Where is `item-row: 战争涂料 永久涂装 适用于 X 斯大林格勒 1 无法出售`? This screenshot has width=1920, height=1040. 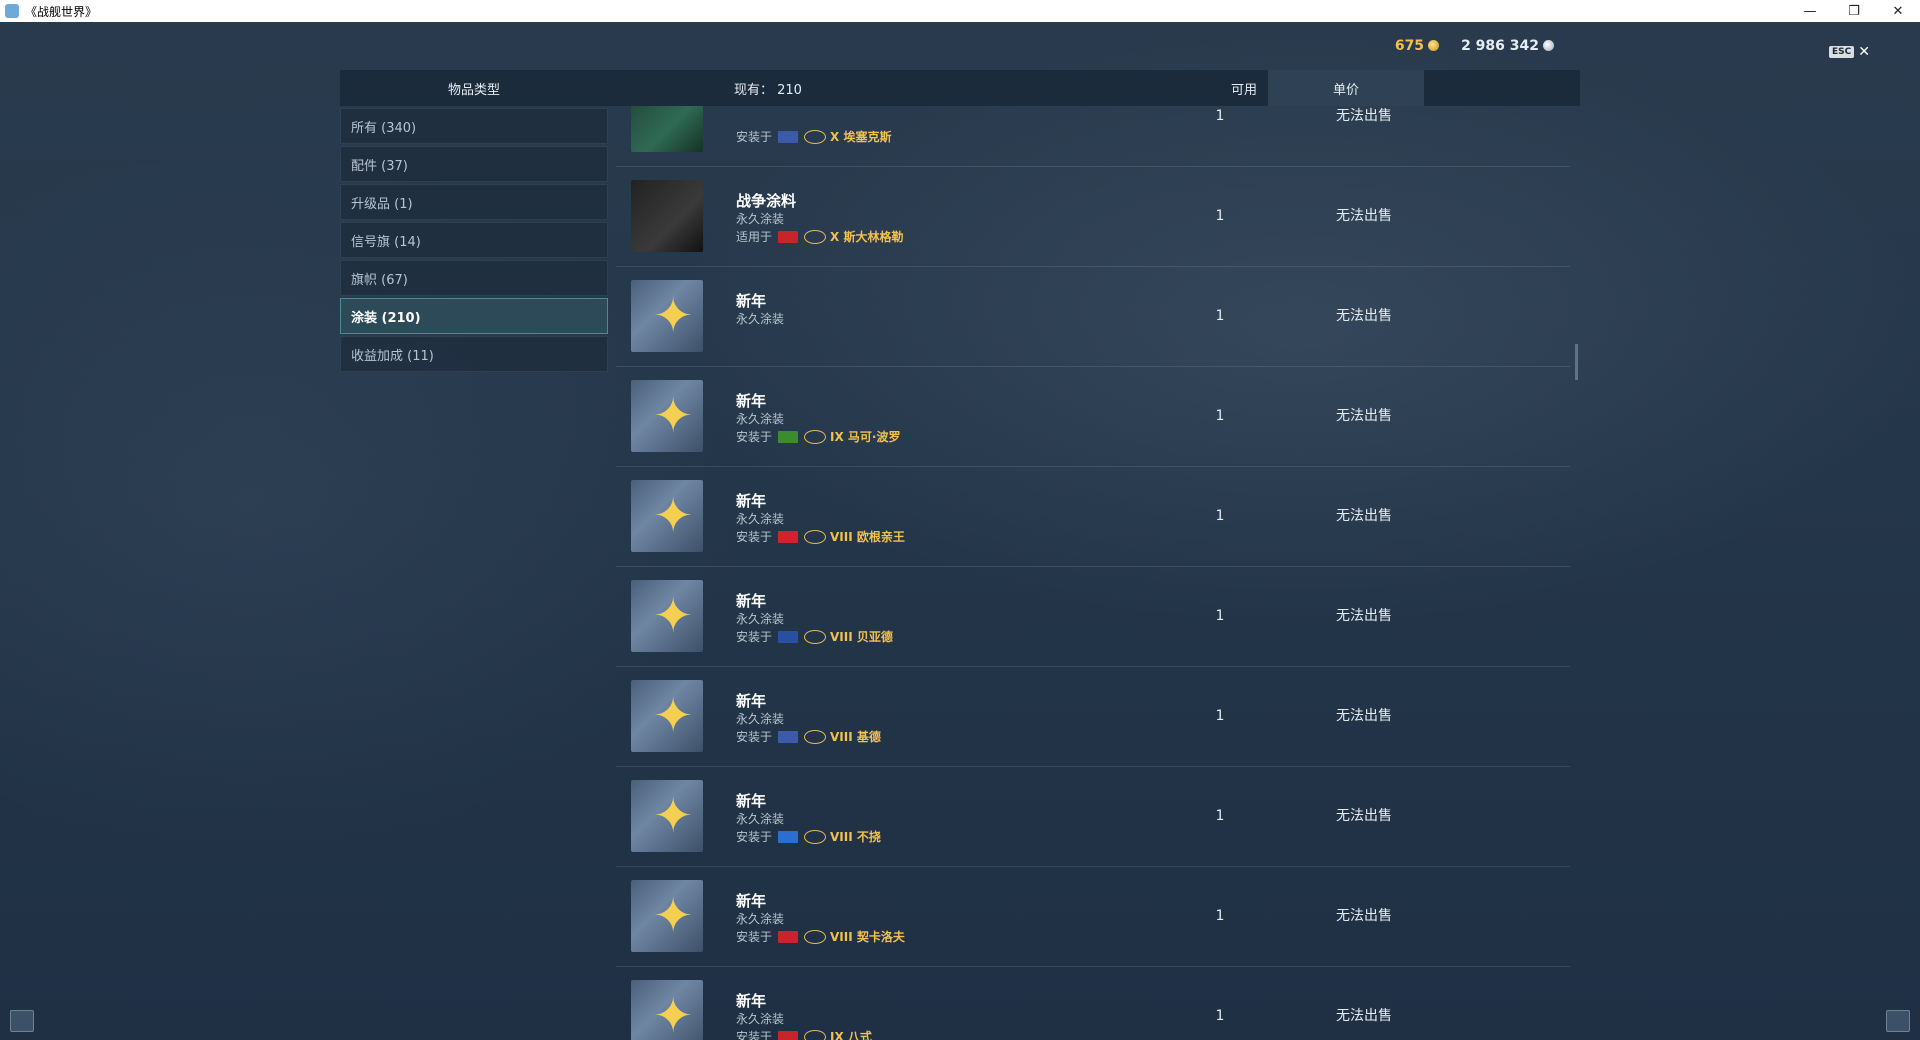 item-row: 战争涂料 永久涂装 适用于 X 斯大林格勒 1 无法出售 is located at coordinates (1093, 216).